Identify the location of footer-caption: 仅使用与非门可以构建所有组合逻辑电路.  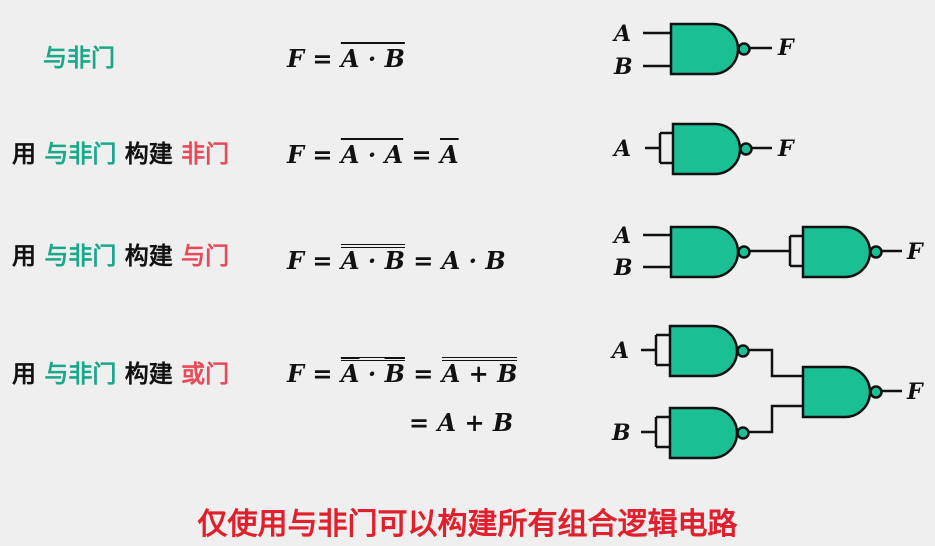
(467, 524).